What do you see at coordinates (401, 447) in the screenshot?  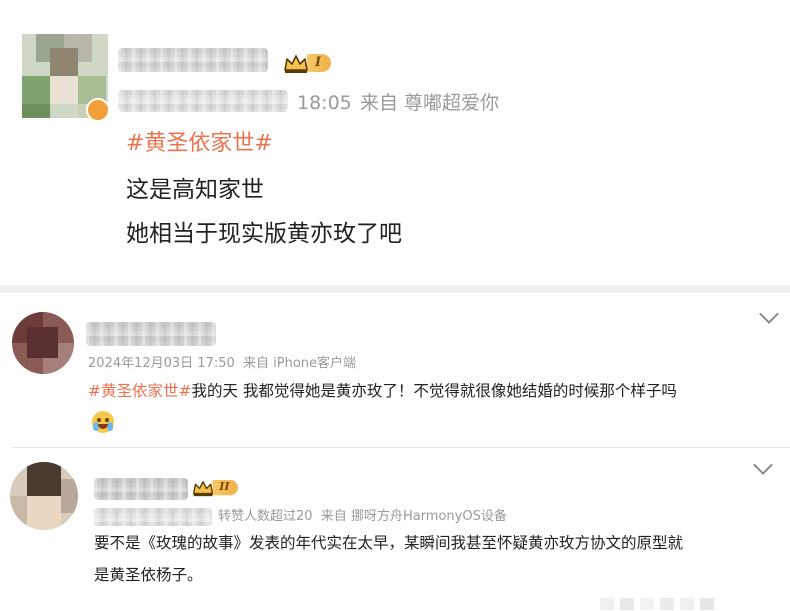 I see `comment-divider` at bounding box center [401, 447].